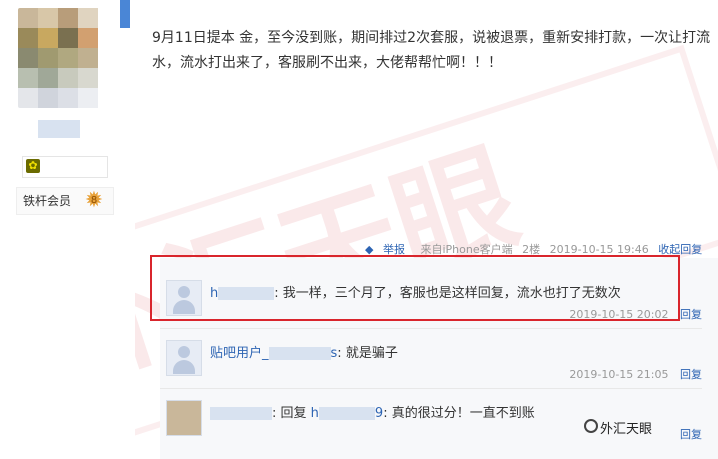 This screenshot has width=718, height=459. Describe the element at coordinates (125, 14) in the screenshot. I see `scroll-marker` at that location.